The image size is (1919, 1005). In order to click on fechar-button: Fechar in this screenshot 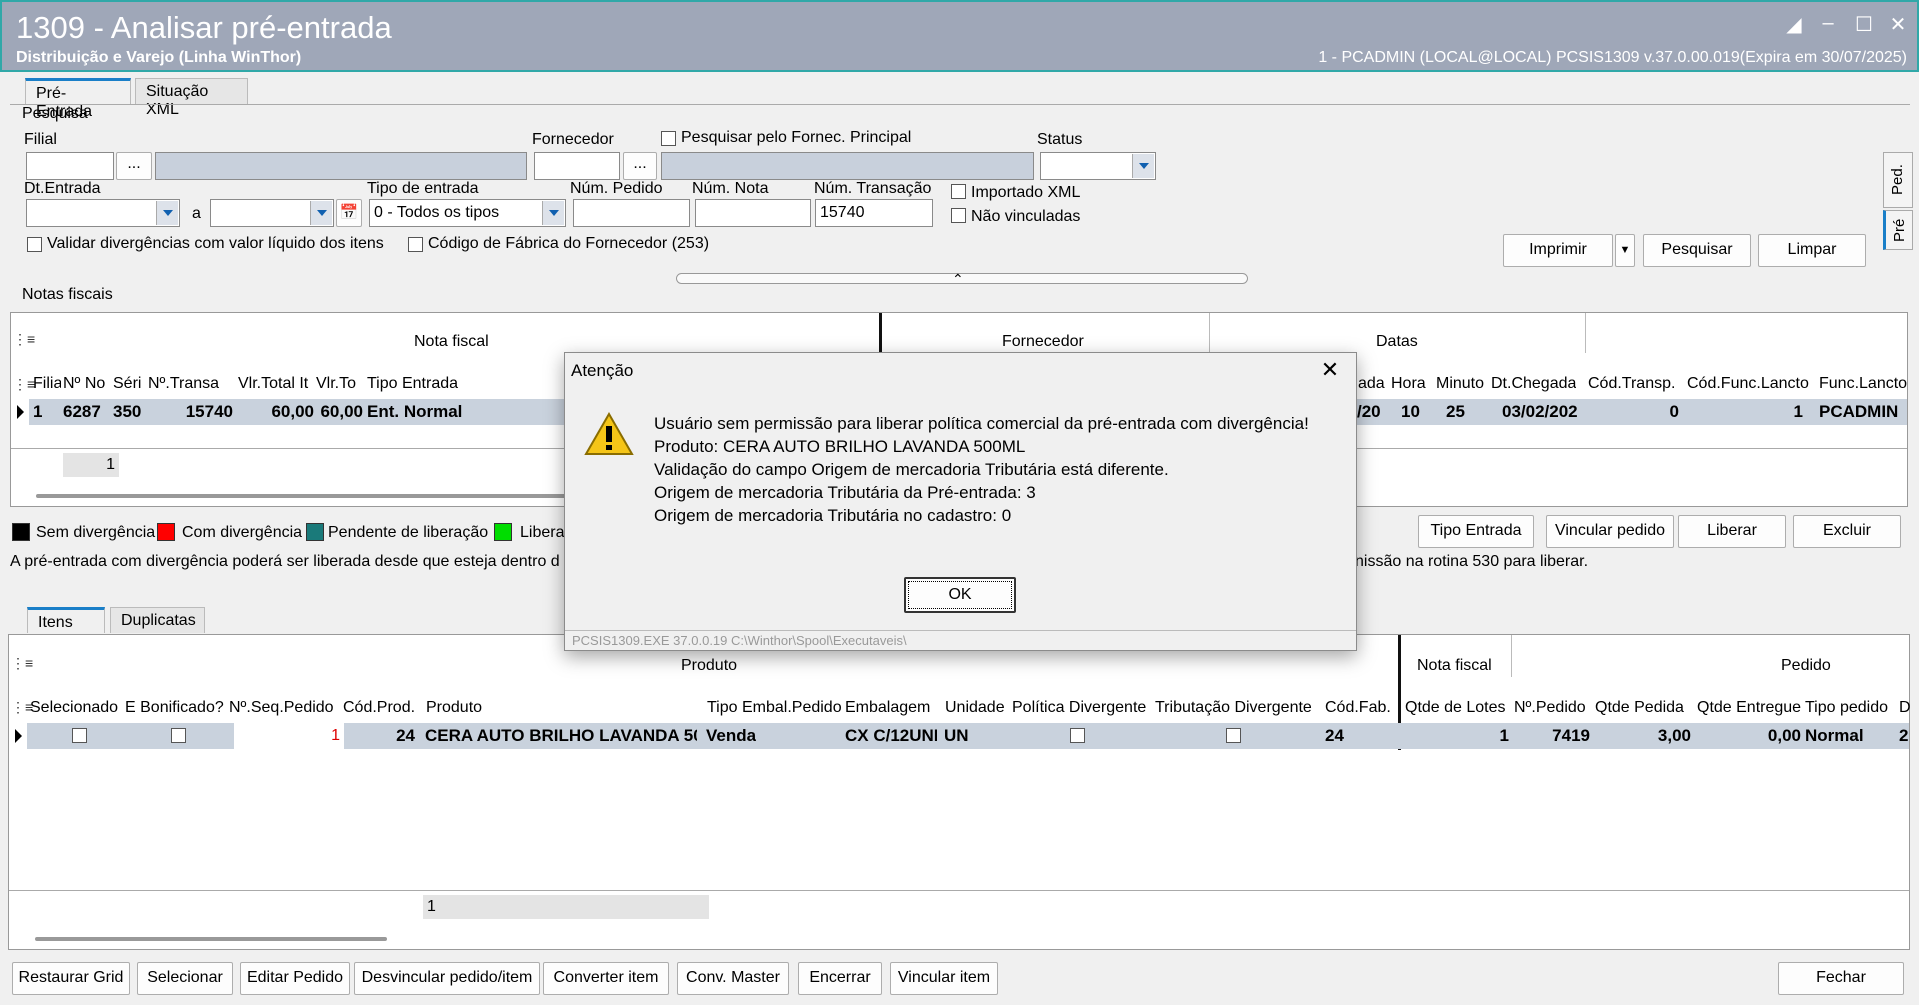, I will do `click(1841, 978)`.